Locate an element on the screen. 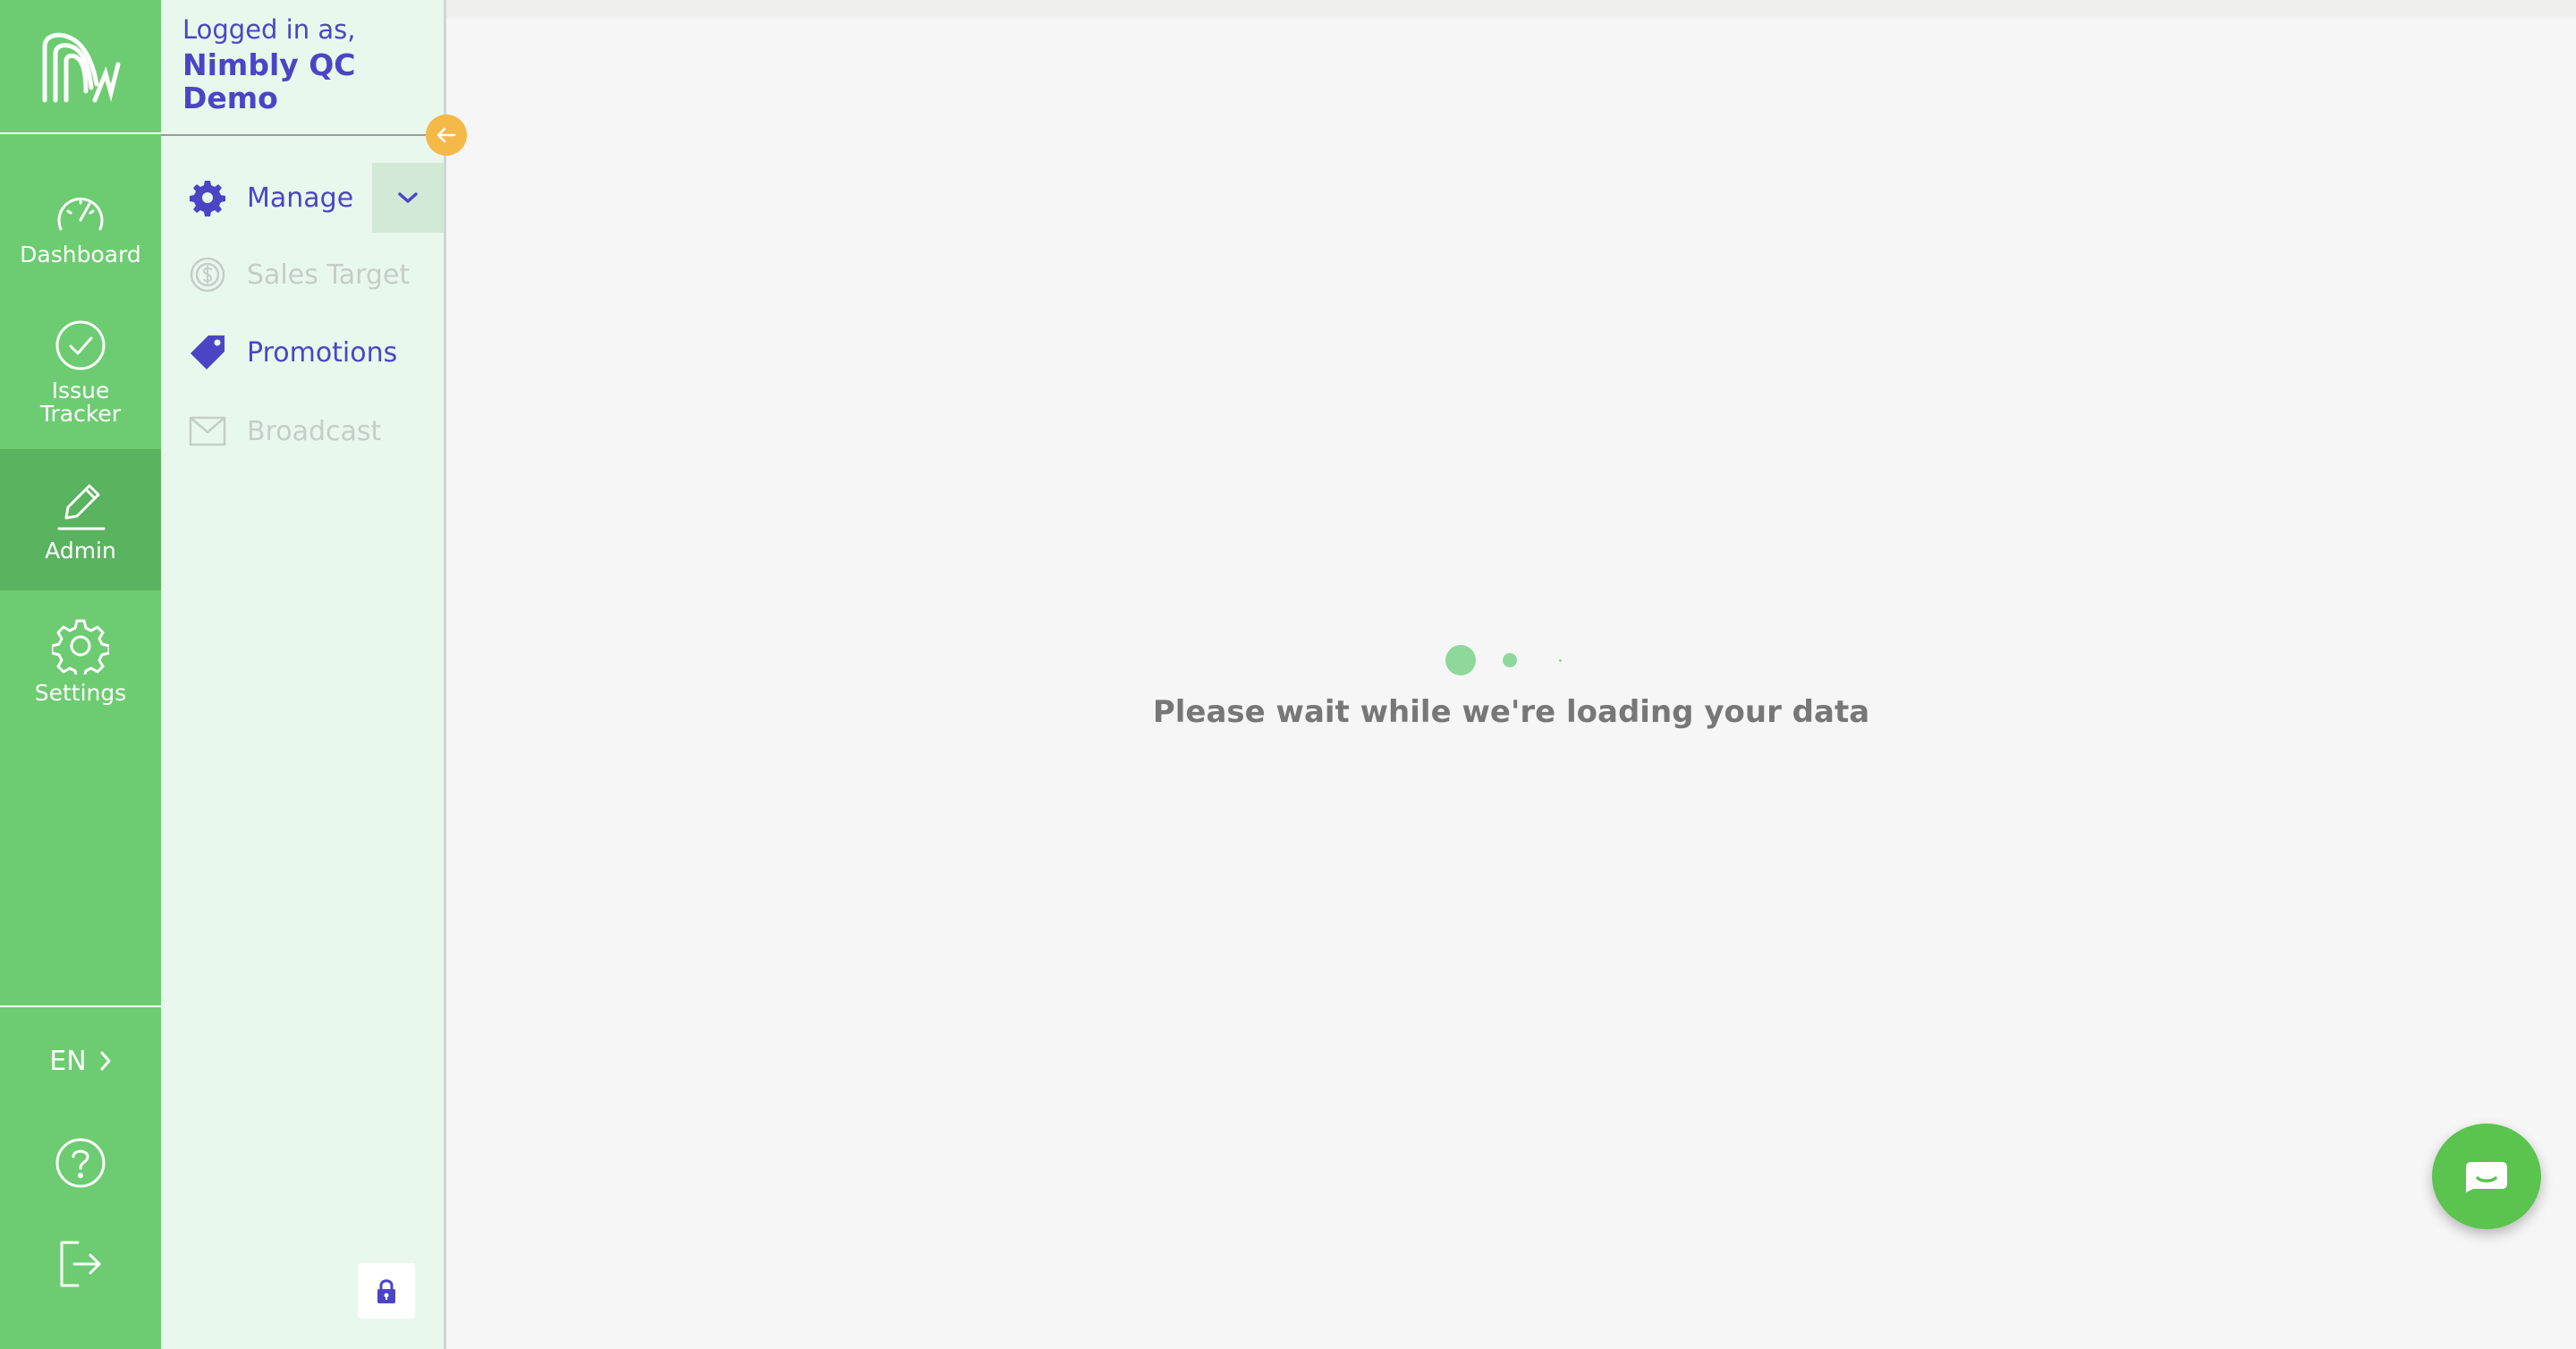  user-info: Logged in as, Nimbly QC Demo is located at coordinates (302, 68).